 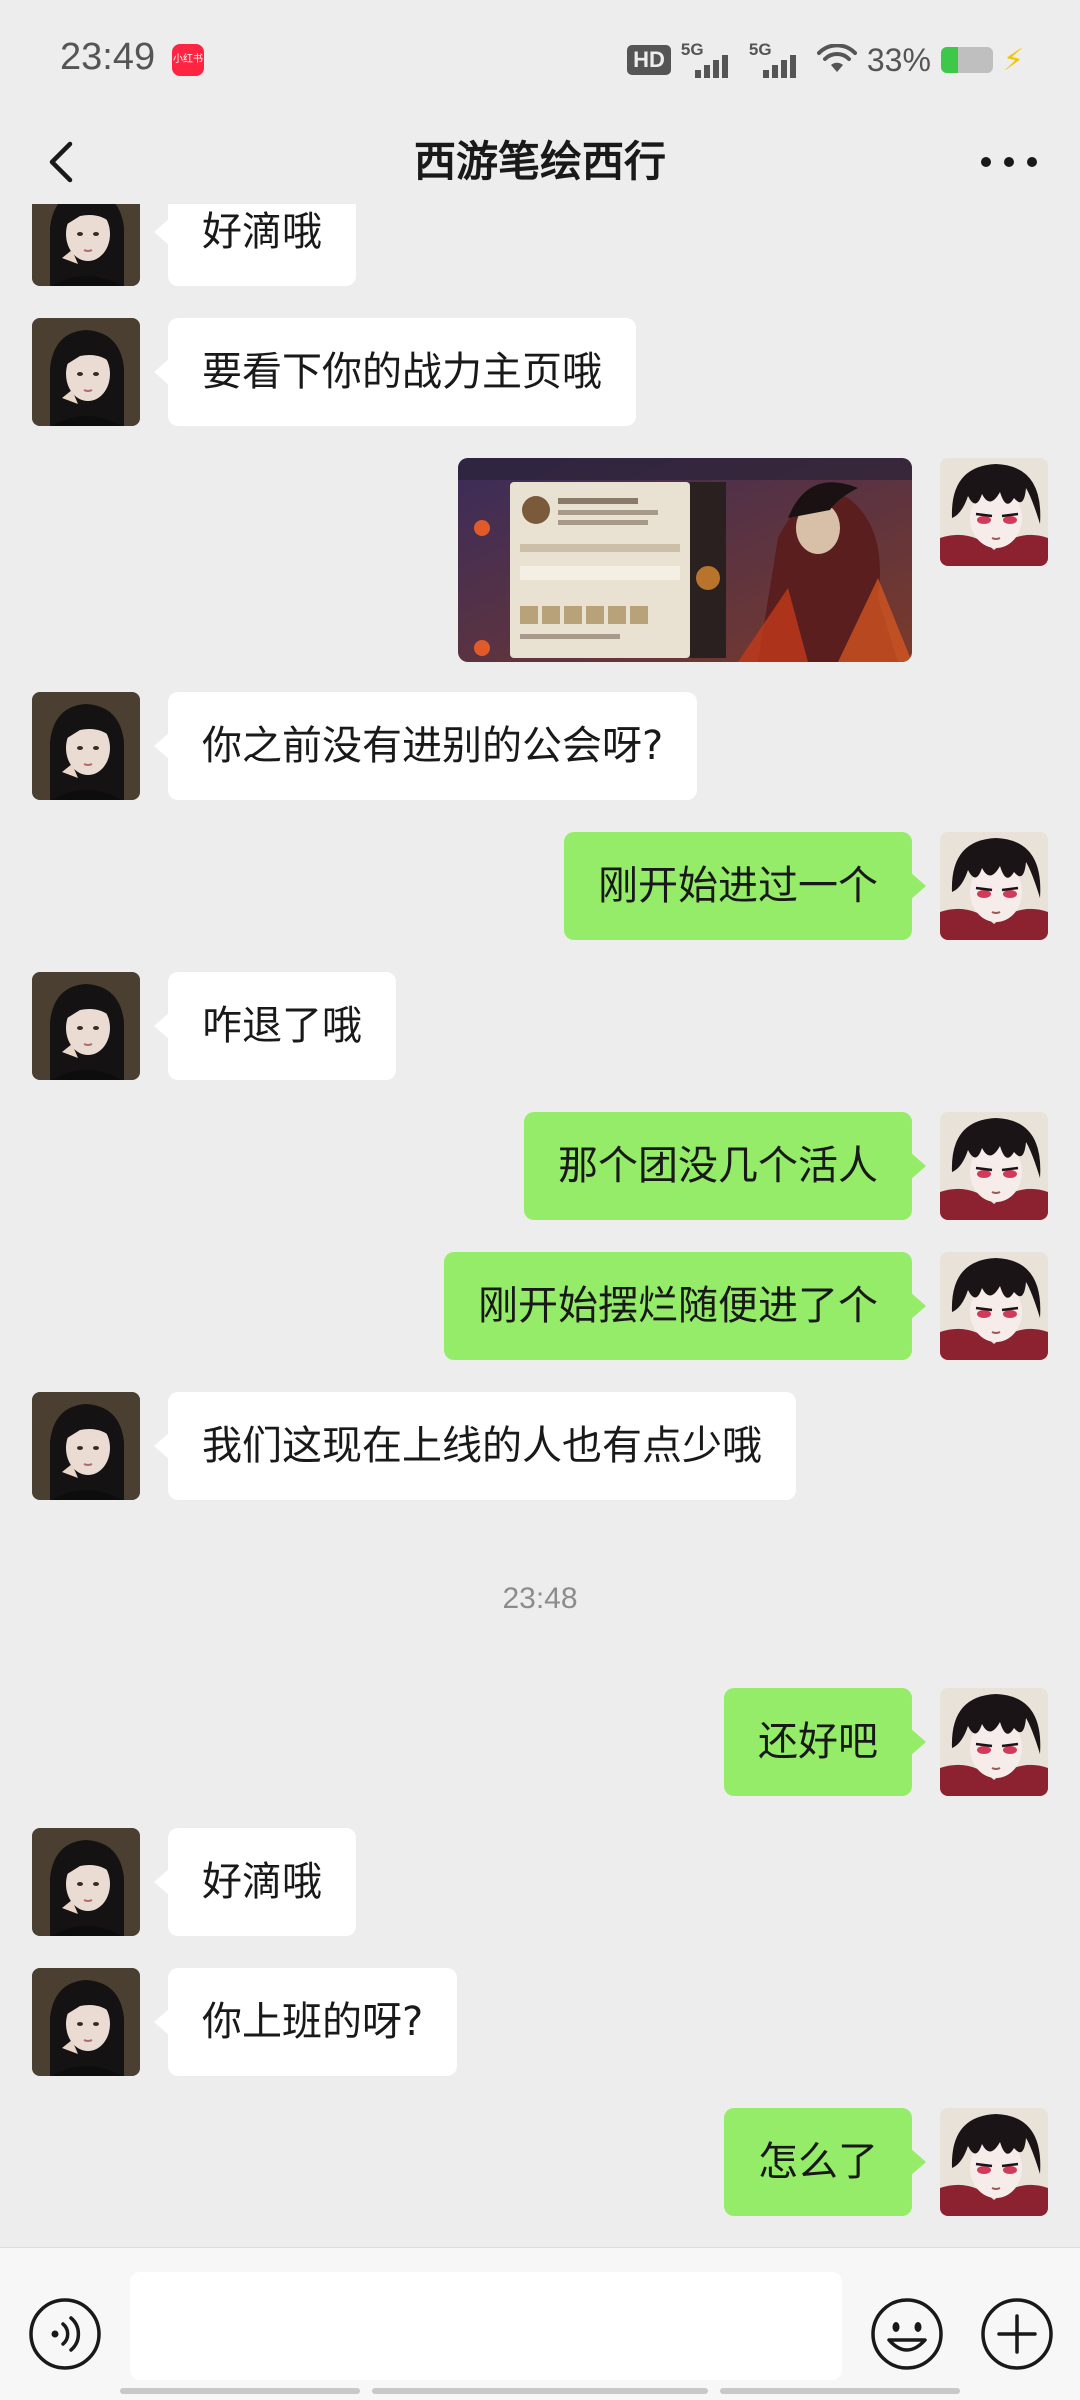 I want to click on message-input, so click(x=486, y=2326).